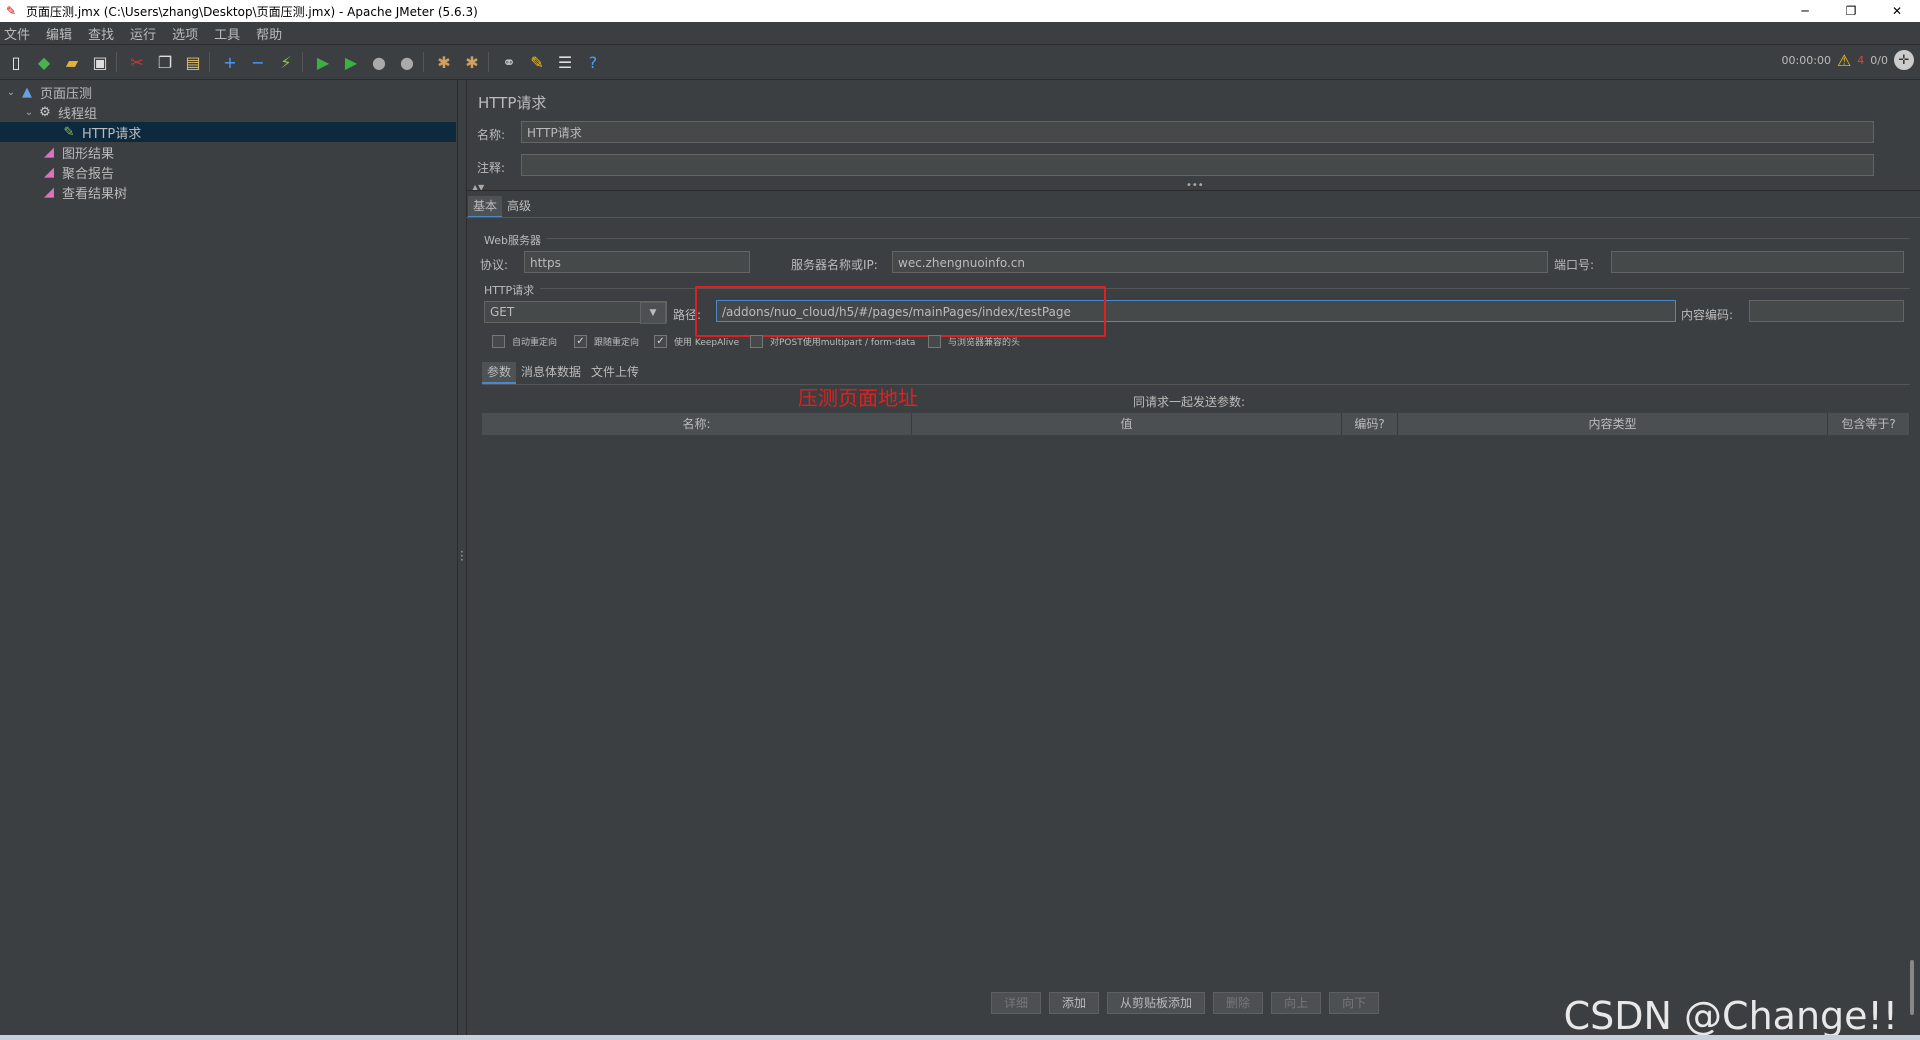  Describe the element at coordinates (230, 62) in the screenshot. I see `expand-icon: +` at that location.